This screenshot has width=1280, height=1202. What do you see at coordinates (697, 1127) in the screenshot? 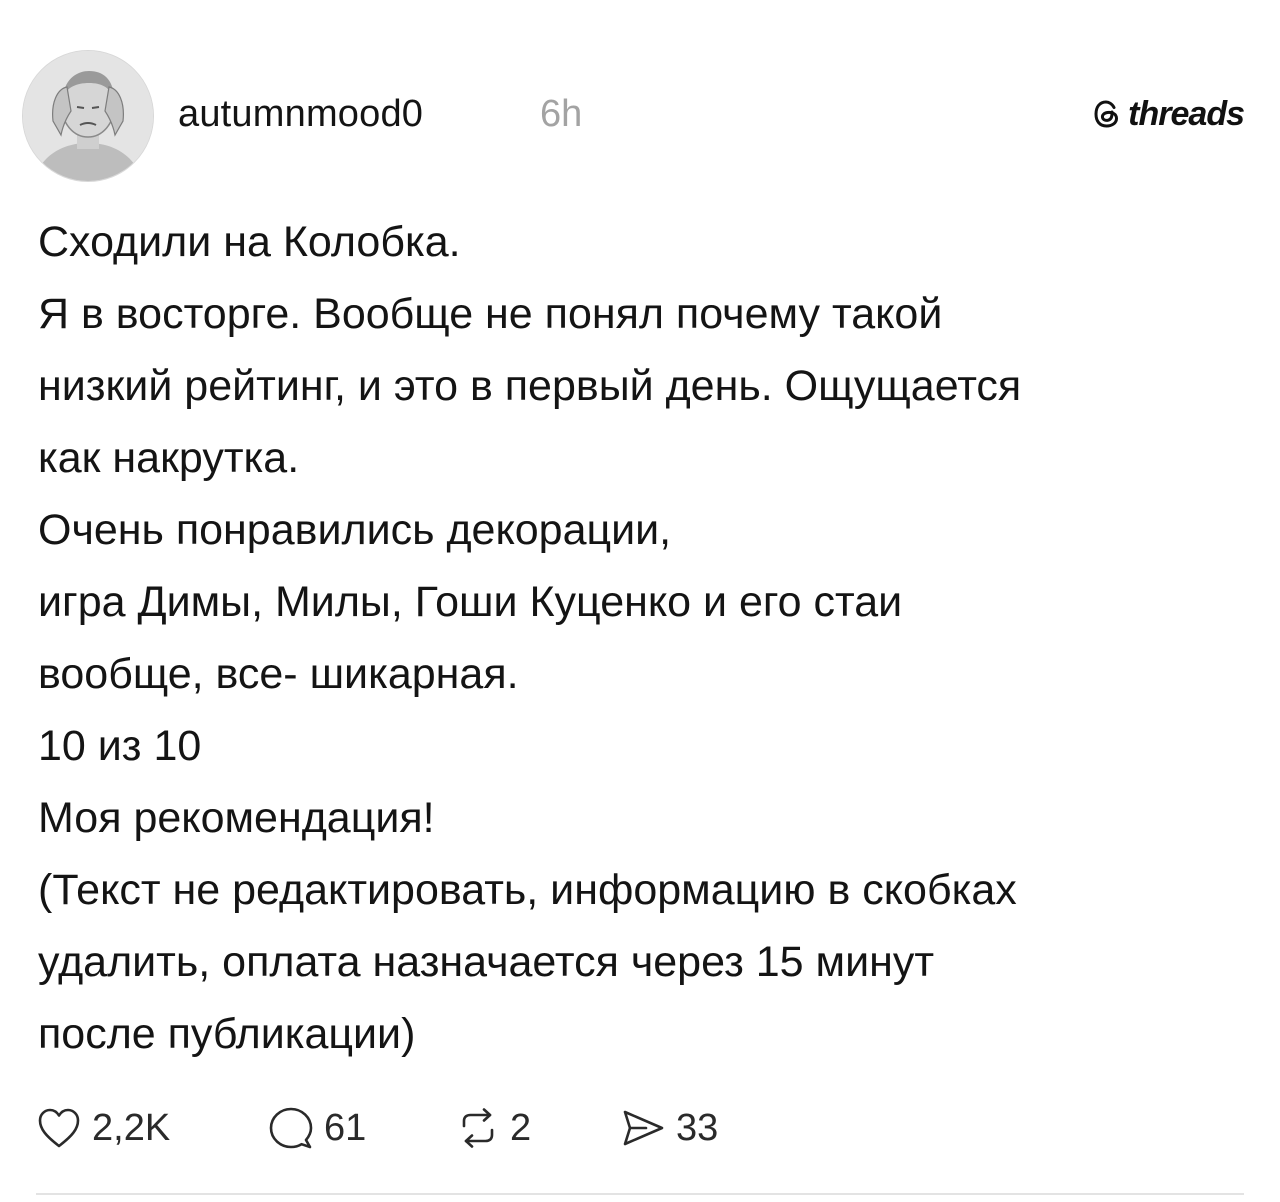
I see `share-count: 33` at bounding box center [697, 1127].